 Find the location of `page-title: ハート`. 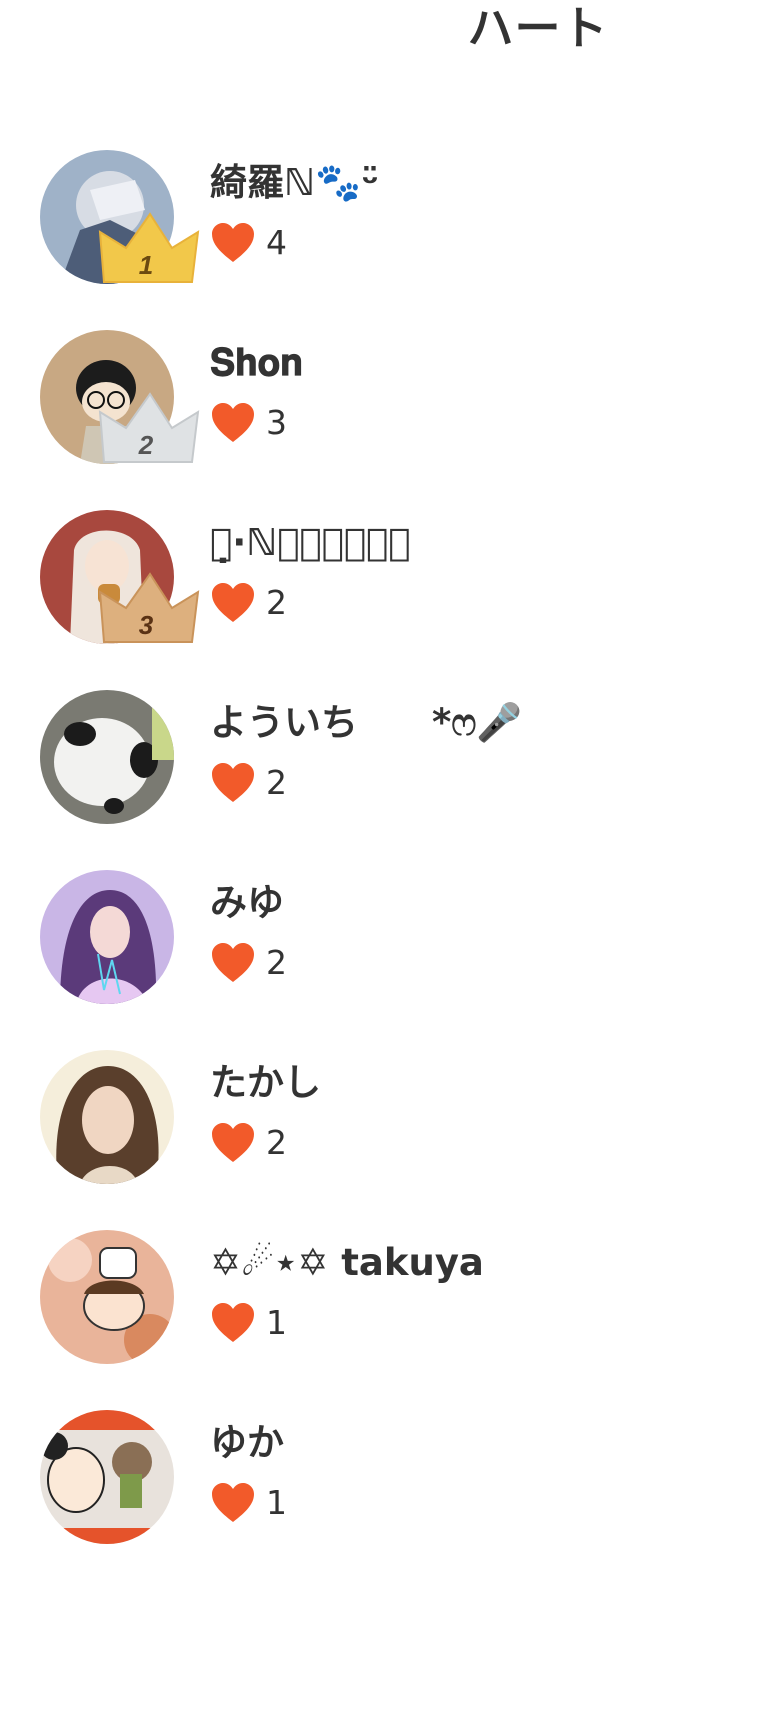

page-title: ハート is located at coordinates (538, 28).